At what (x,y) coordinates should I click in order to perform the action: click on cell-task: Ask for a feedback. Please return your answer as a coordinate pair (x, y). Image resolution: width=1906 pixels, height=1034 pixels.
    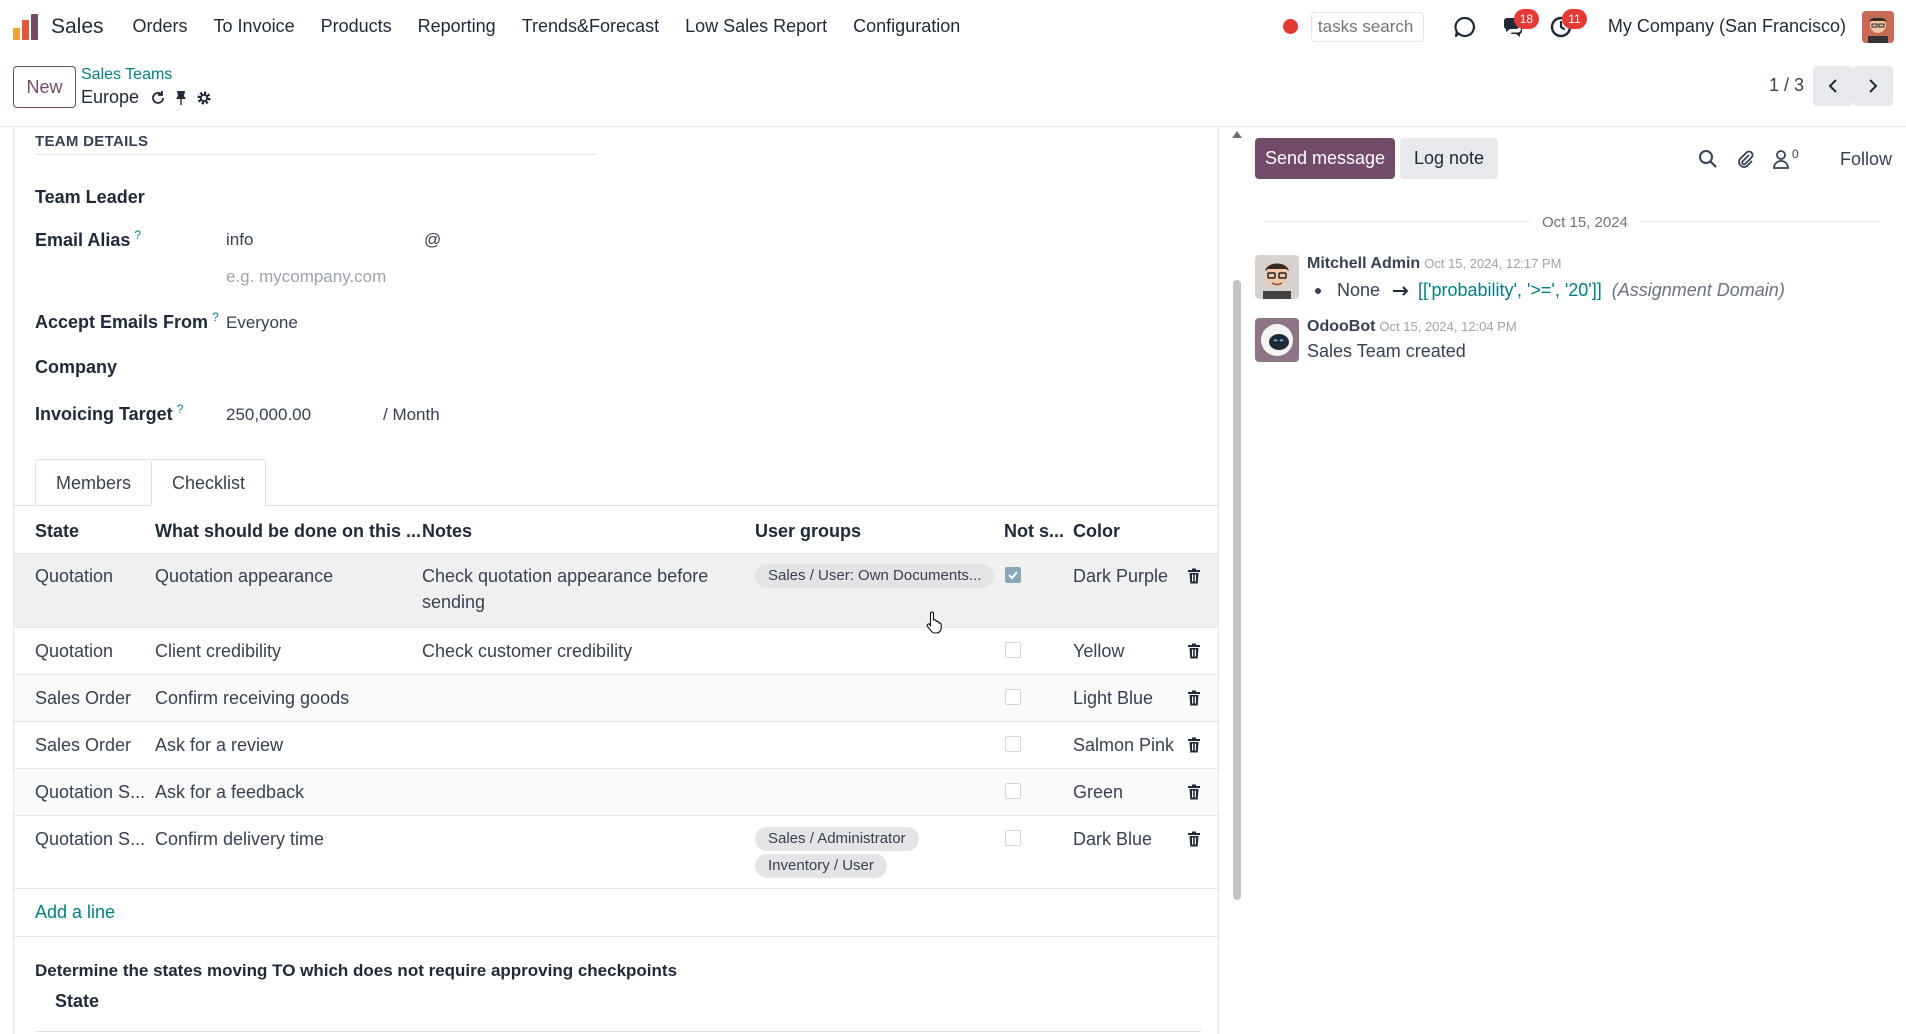
    Looking at the image, I should click on (229, 792).